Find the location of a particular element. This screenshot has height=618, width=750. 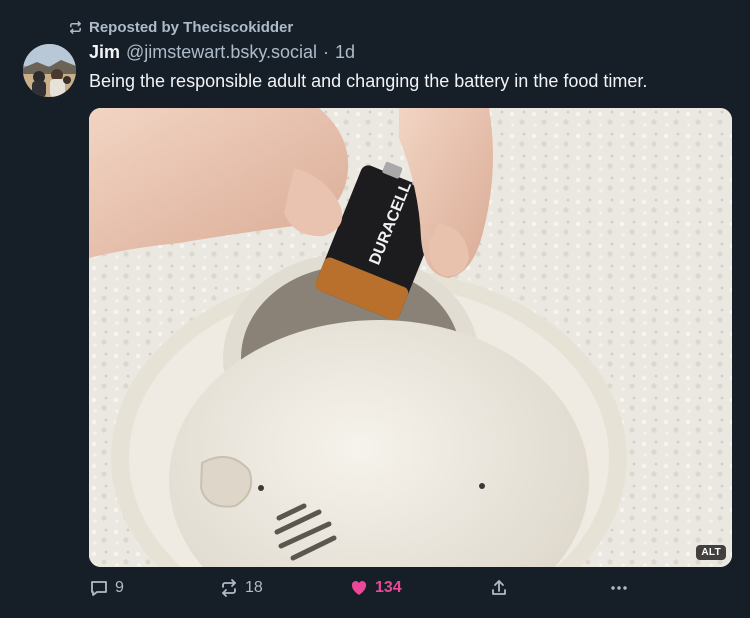

reply-icon is located at coordinates (99, 588).